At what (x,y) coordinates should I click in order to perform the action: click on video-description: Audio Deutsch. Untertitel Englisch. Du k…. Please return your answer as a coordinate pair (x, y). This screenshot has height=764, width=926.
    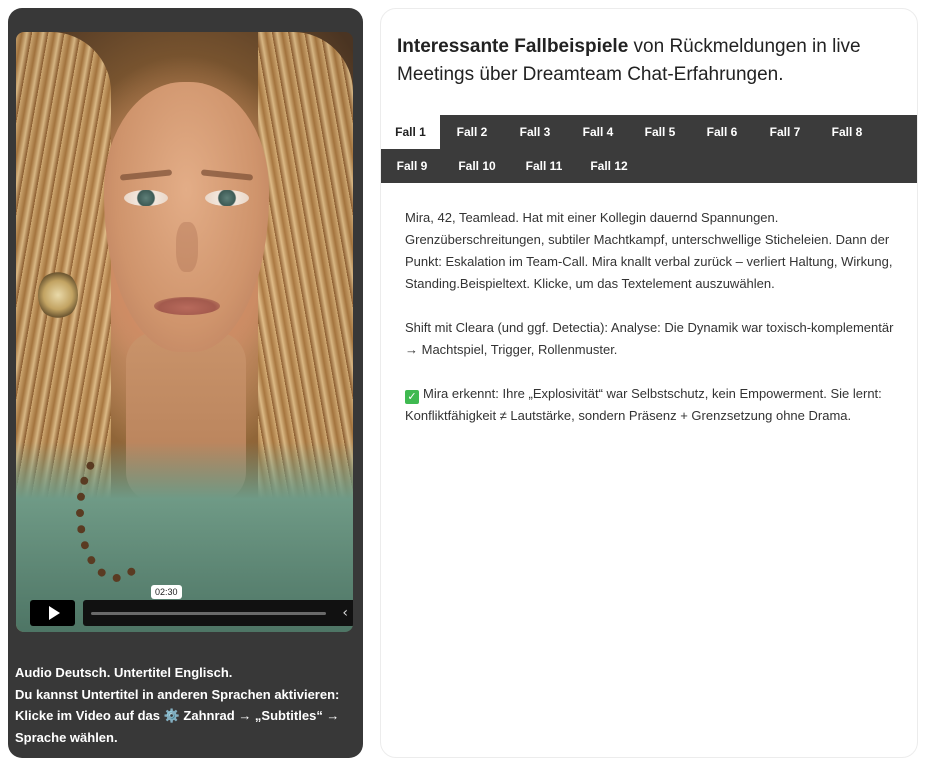
    Looking at the image, I should click on (180, 705).